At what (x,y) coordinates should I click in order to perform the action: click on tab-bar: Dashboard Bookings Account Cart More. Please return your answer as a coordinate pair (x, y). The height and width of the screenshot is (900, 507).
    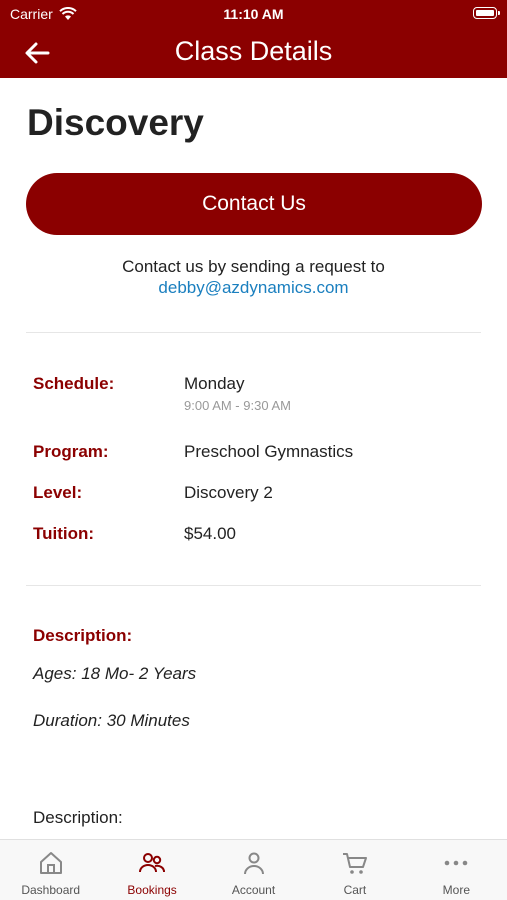
    Looking at the image, I should click on (253, 869).